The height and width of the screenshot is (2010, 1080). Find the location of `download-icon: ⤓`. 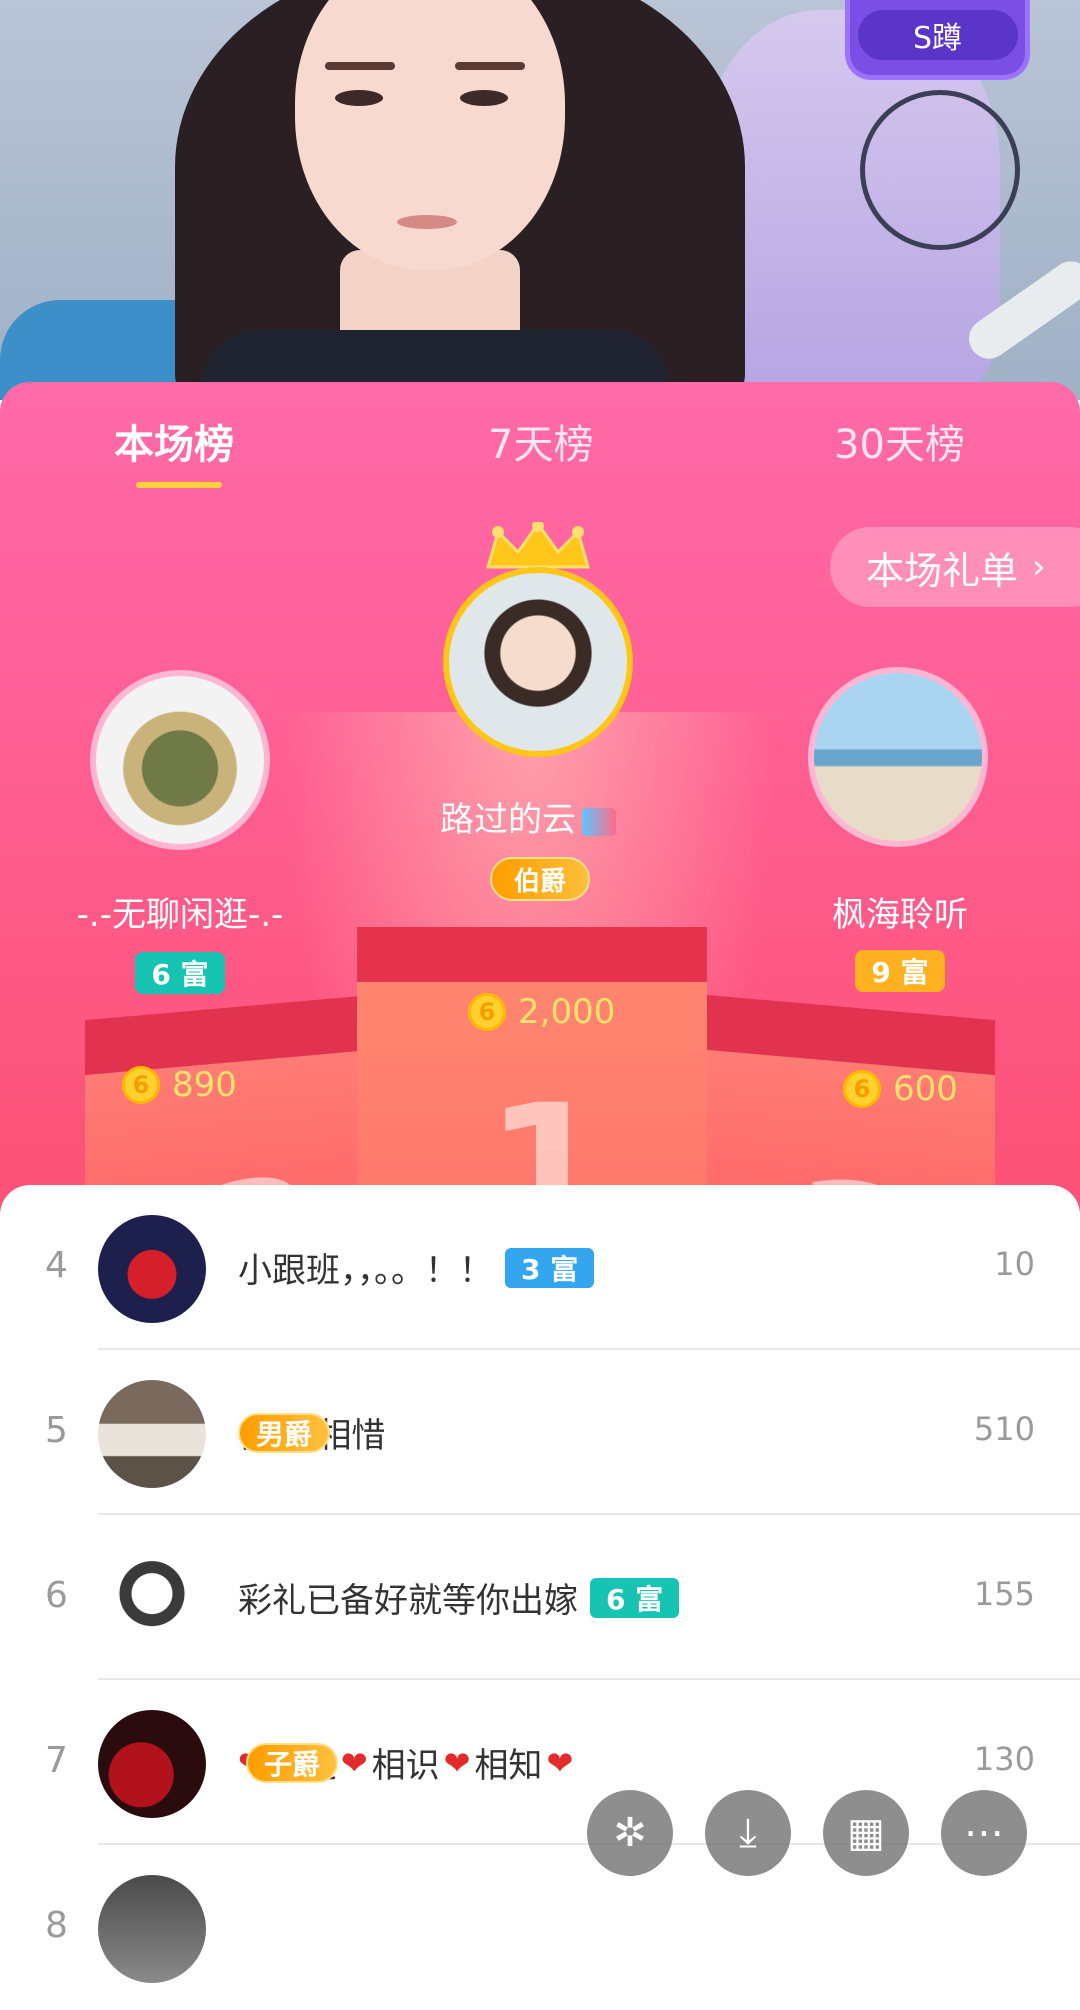

download-icon: ⤓ is located at coordinates (748, 1833).